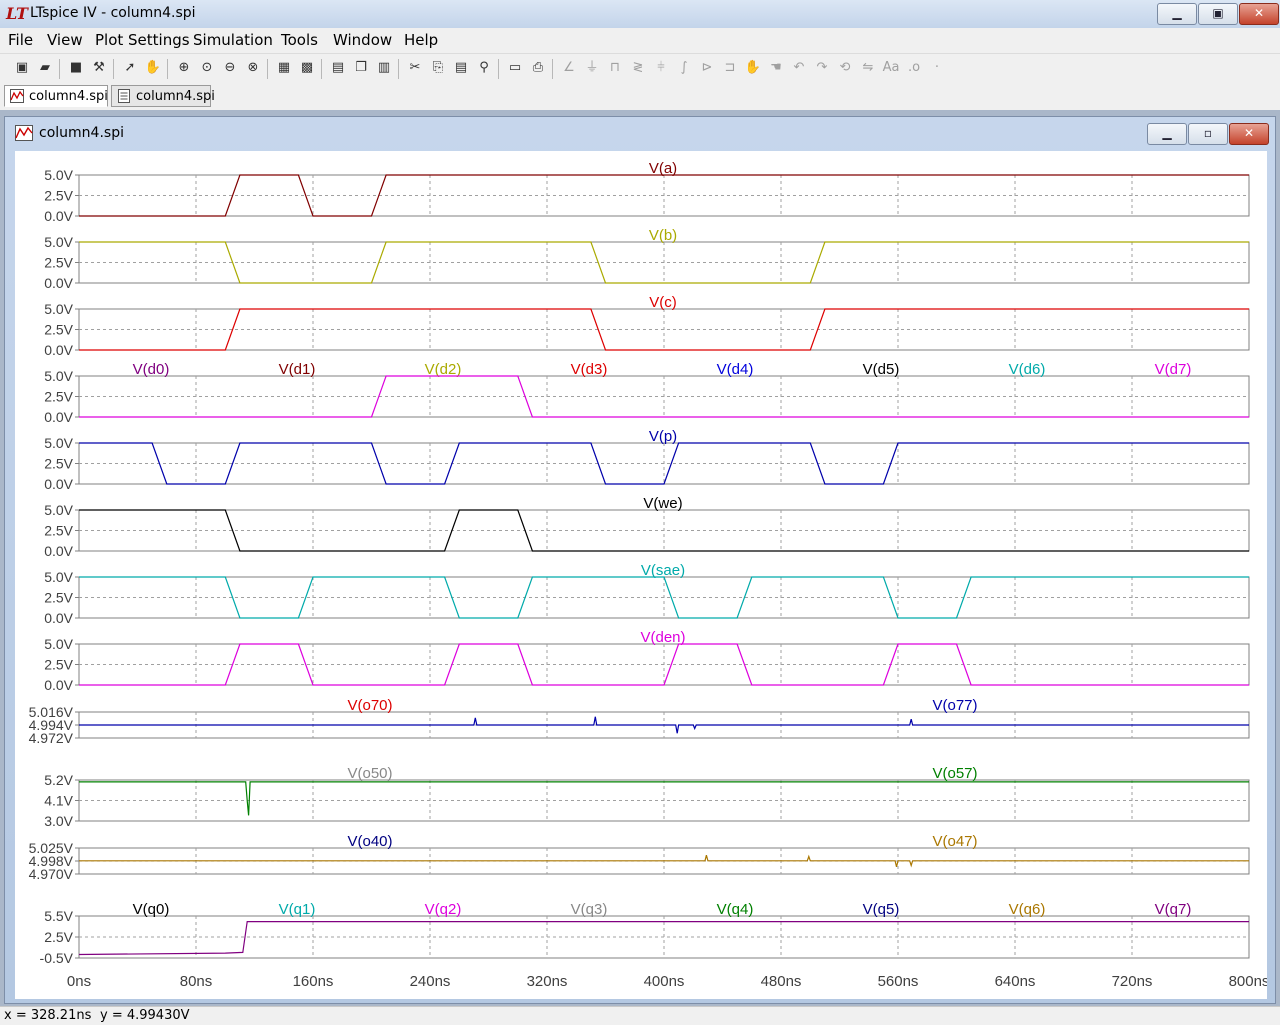 The height and width of the screenshot is (1025, 1280). Describe the element at coordinates (914, 68) in the screenshot. I see `spice-directive-icon: .o` at that location.